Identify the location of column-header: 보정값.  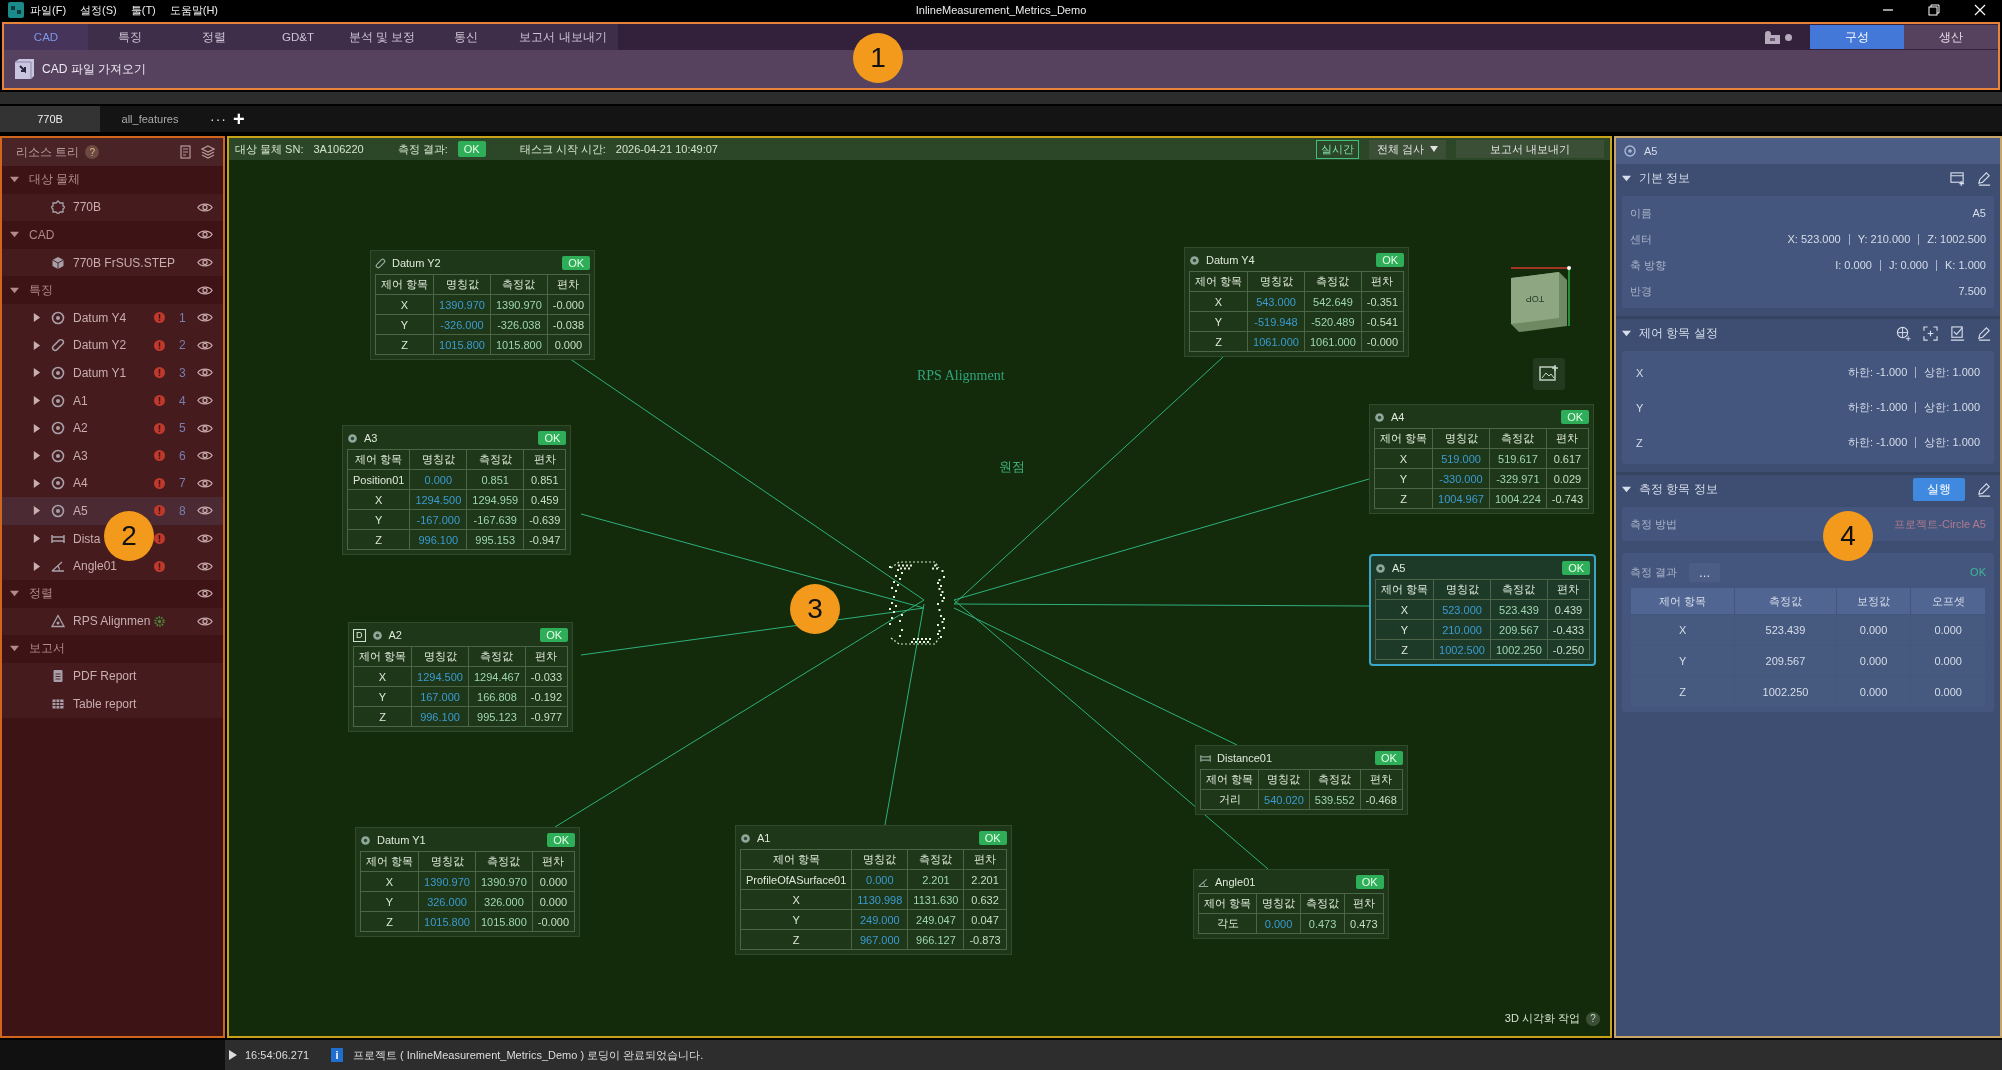
(1873, 601).